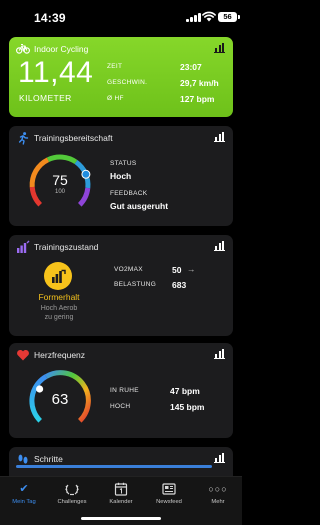  Describe the element at coordinates (45, 98) in the screenshot. I see `distance-unit: KILOMETER` at that location.